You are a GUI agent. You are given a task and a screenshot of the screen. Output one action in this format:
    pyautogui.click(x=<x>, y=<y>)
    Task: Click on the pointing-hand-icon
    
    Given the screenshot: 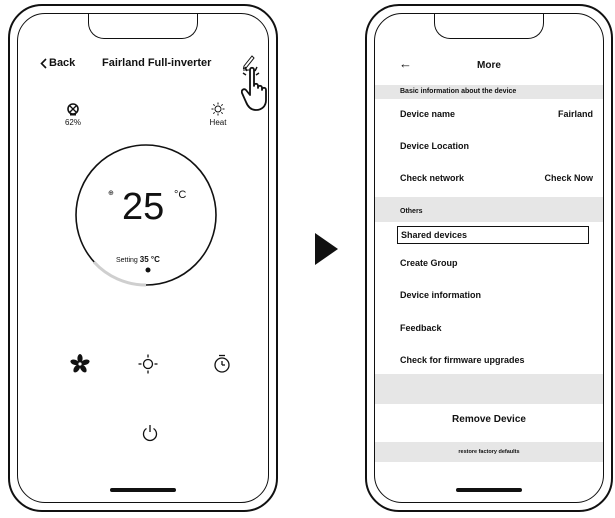 What is the action you would take?
    pyautogui.click(x=254, y=88)
    